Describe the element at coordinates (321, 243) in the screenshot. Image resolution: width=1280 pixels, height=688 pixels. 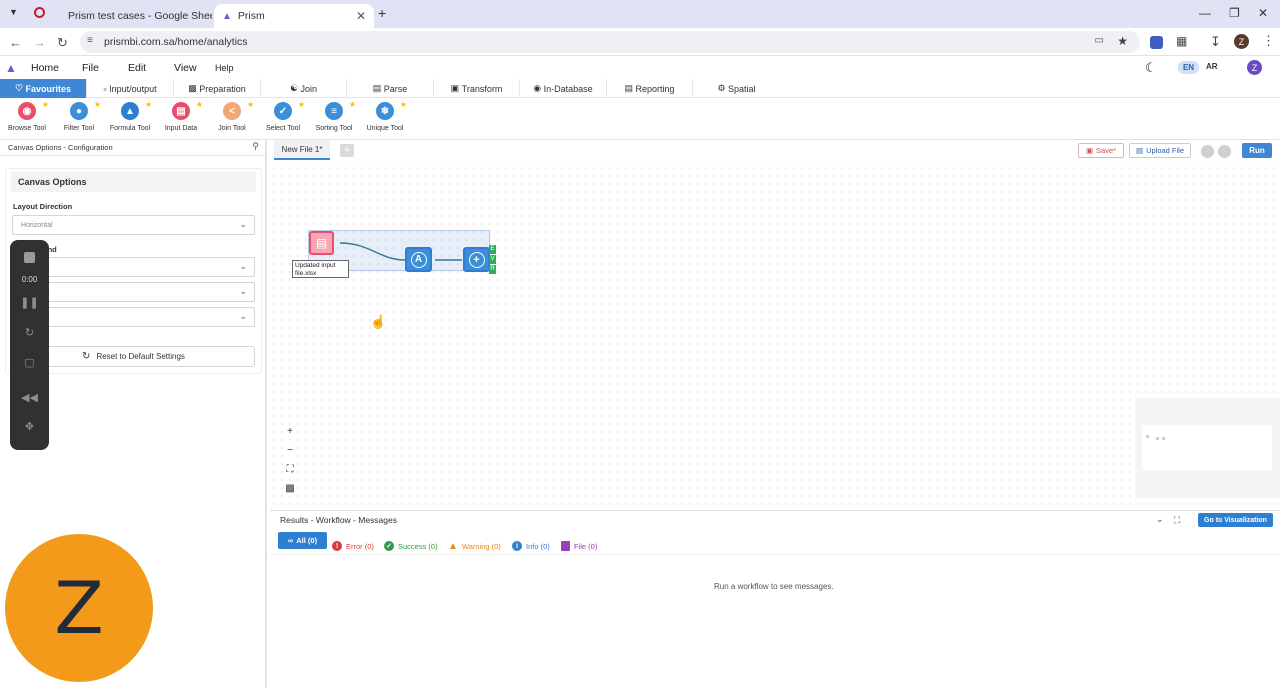
I see `input-data-node: ▤` at that location.